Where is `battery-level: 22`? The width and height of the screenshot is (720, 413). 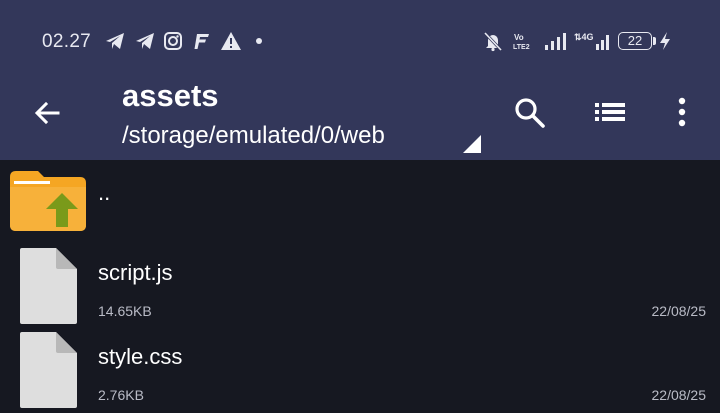 battery-level: 22 is located at coordinates (635, 40).